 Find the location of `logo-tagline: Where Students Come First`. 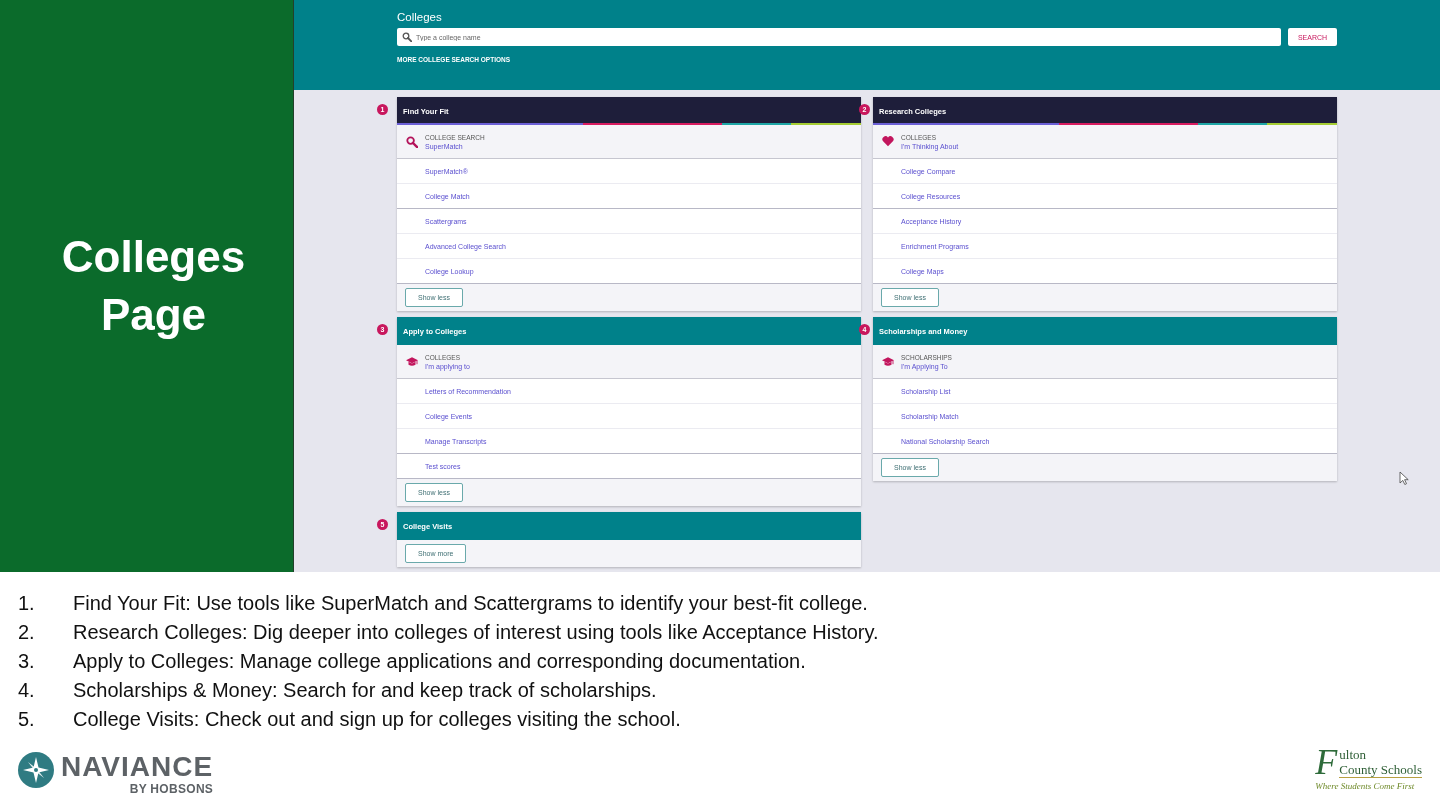

logo-tagline: Where Students Come First is located at coordinates (1365, 786).